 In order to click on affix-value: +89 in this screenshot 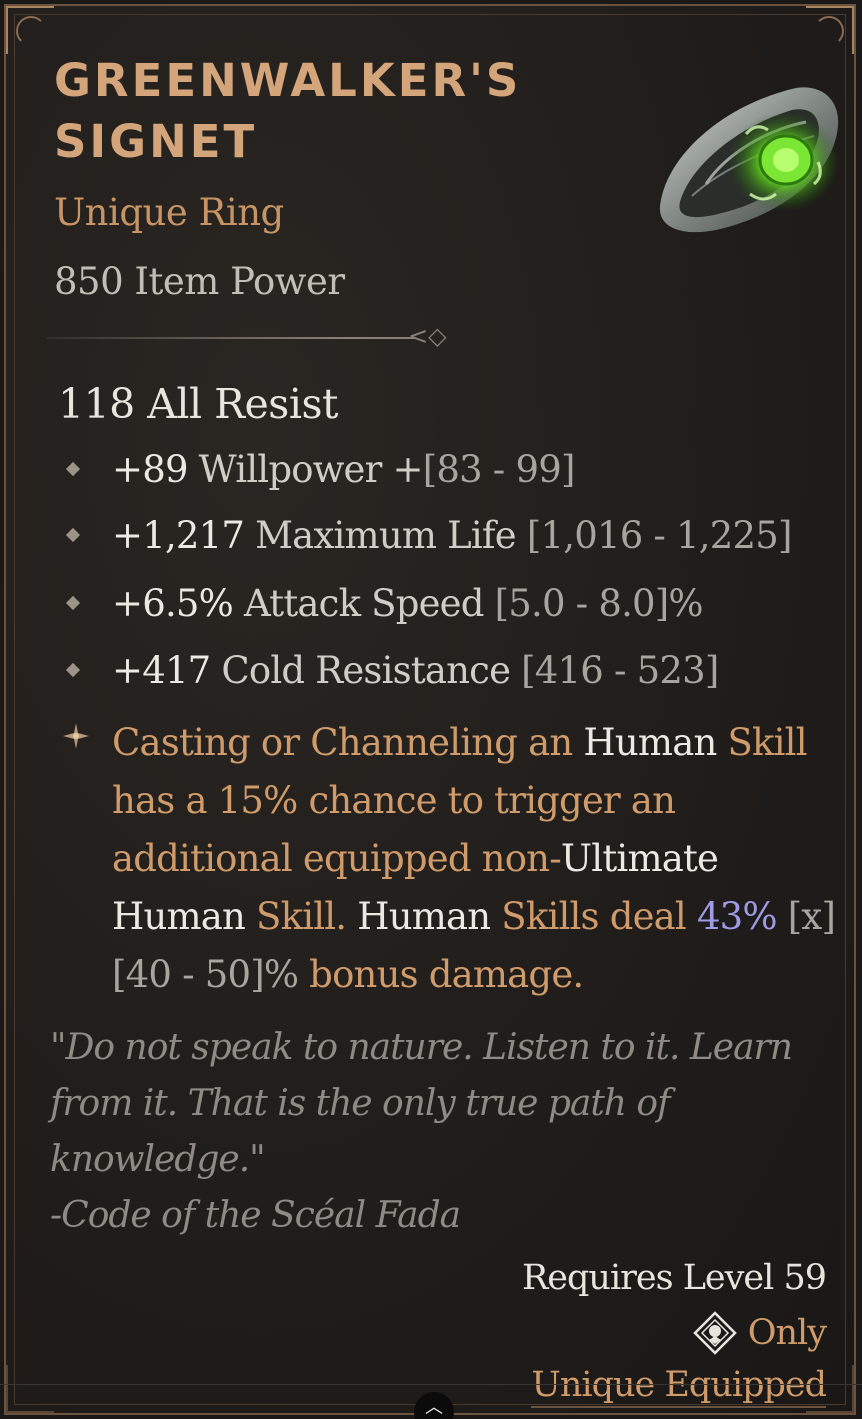, I will do `click(150, 469)`.